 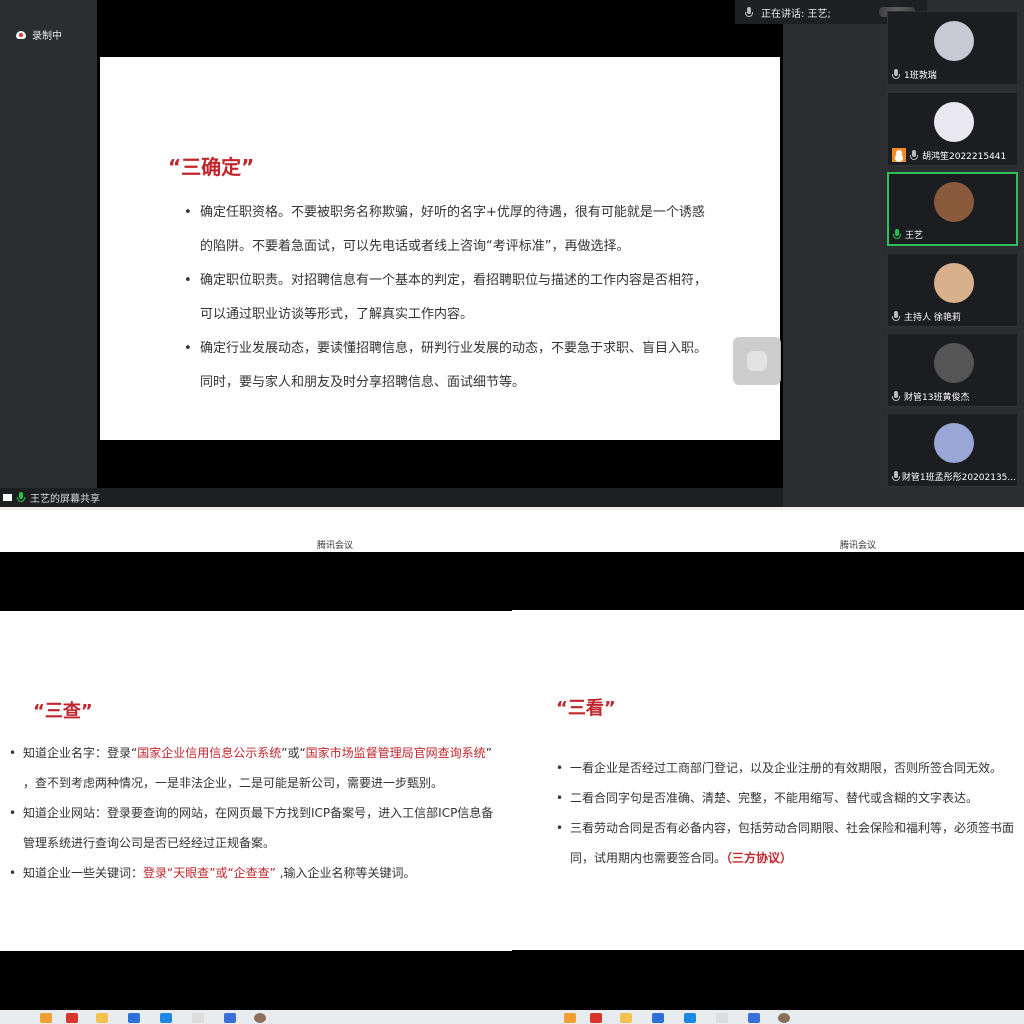 What do you see at coordinates (7, 497) in the screenshot?
I see `screen-share-icon` at bounding box center [7, 497].